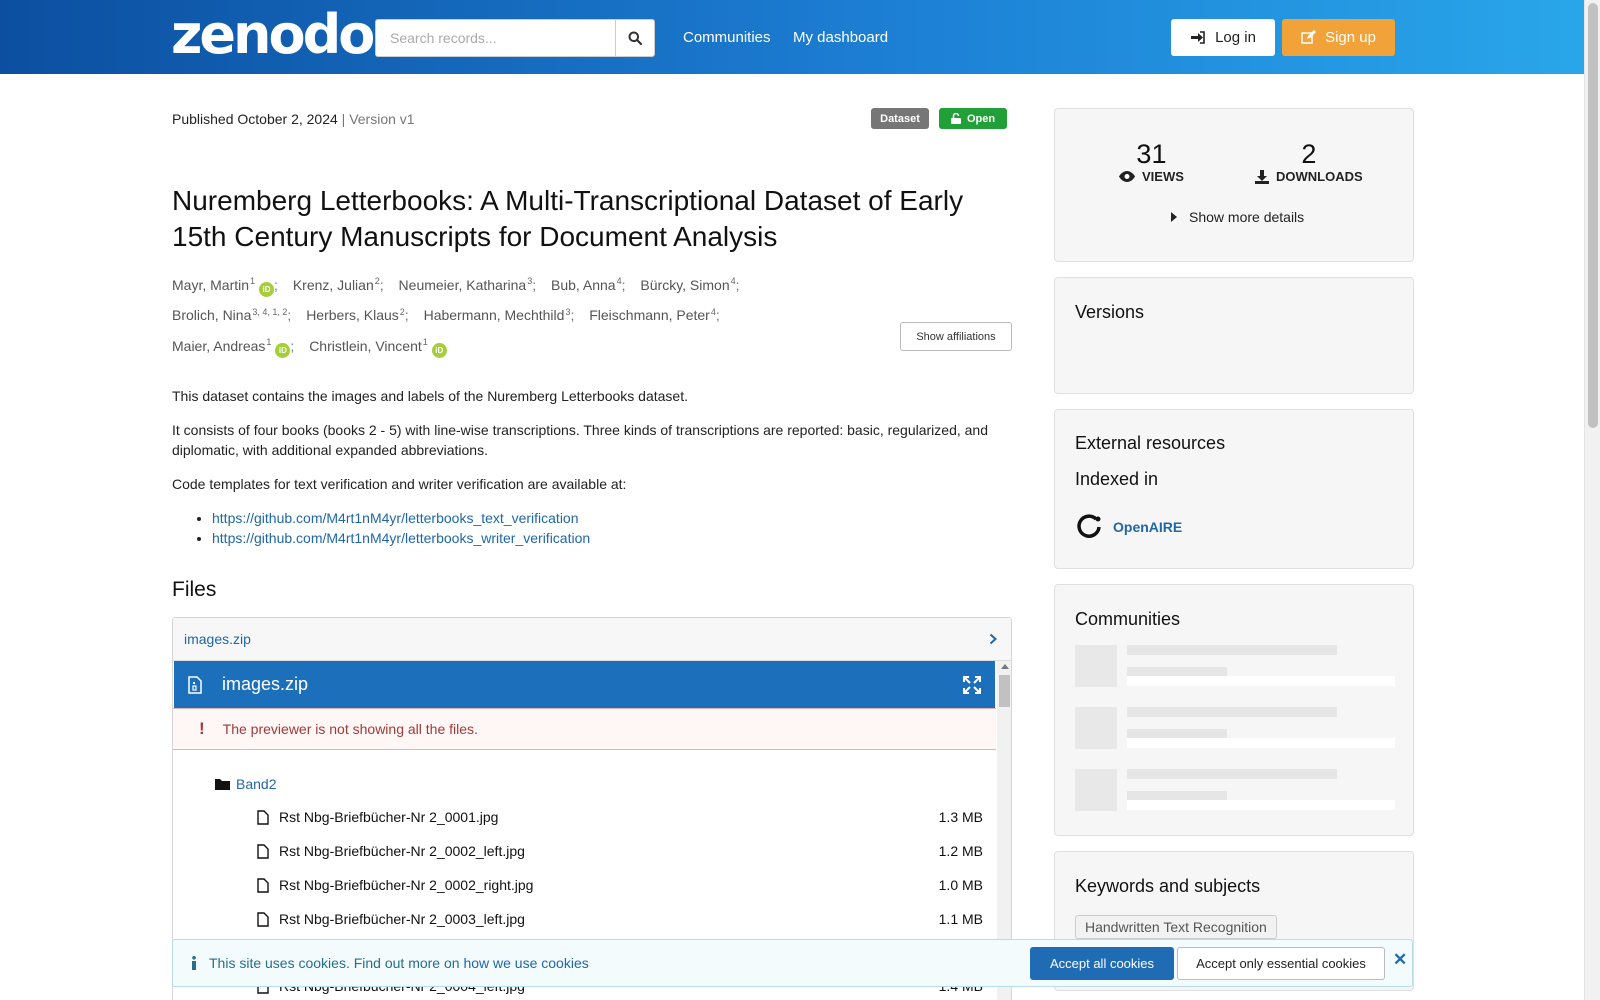 This screenshot has height=1000, width=1600. Describe the element at coordinates (981, 118) in the screenshot. I see `access-label: Open` at that location.